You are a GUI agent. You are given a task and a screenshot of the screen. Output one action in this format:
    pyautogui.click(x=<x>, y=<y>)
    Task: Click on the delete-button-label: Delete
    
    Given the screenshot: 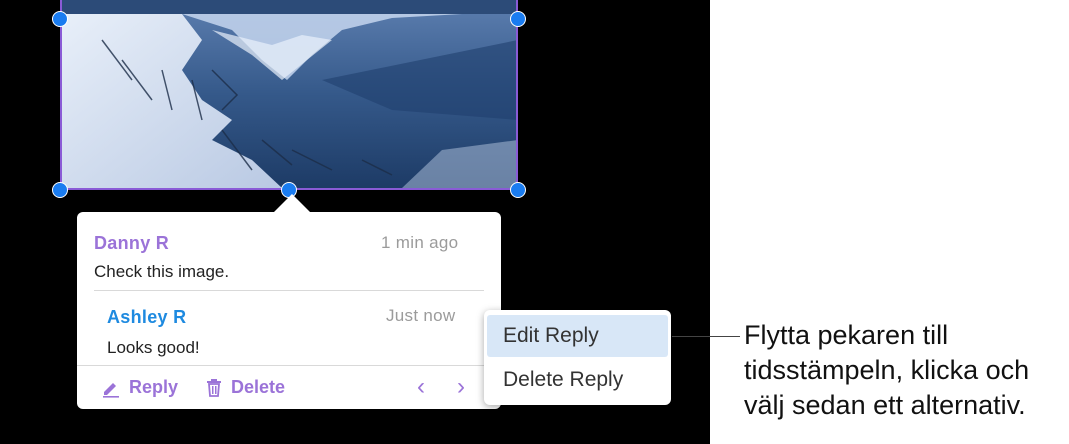 What is the action you would take?
    pyautogui.click(x=258, y=387)
    